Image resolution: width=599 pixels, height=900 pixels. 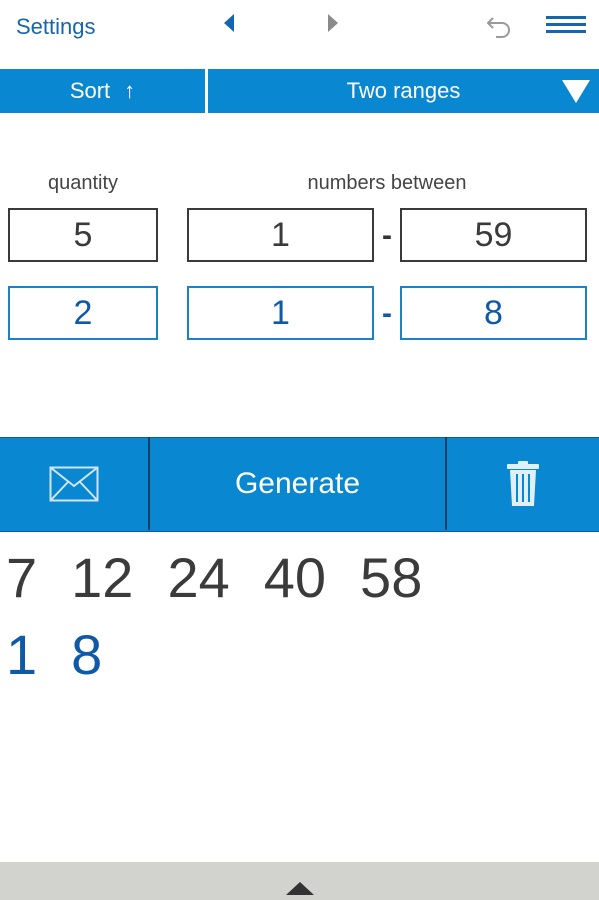 I want to click on range2-from-field: 1, so click(x=280, y=313).